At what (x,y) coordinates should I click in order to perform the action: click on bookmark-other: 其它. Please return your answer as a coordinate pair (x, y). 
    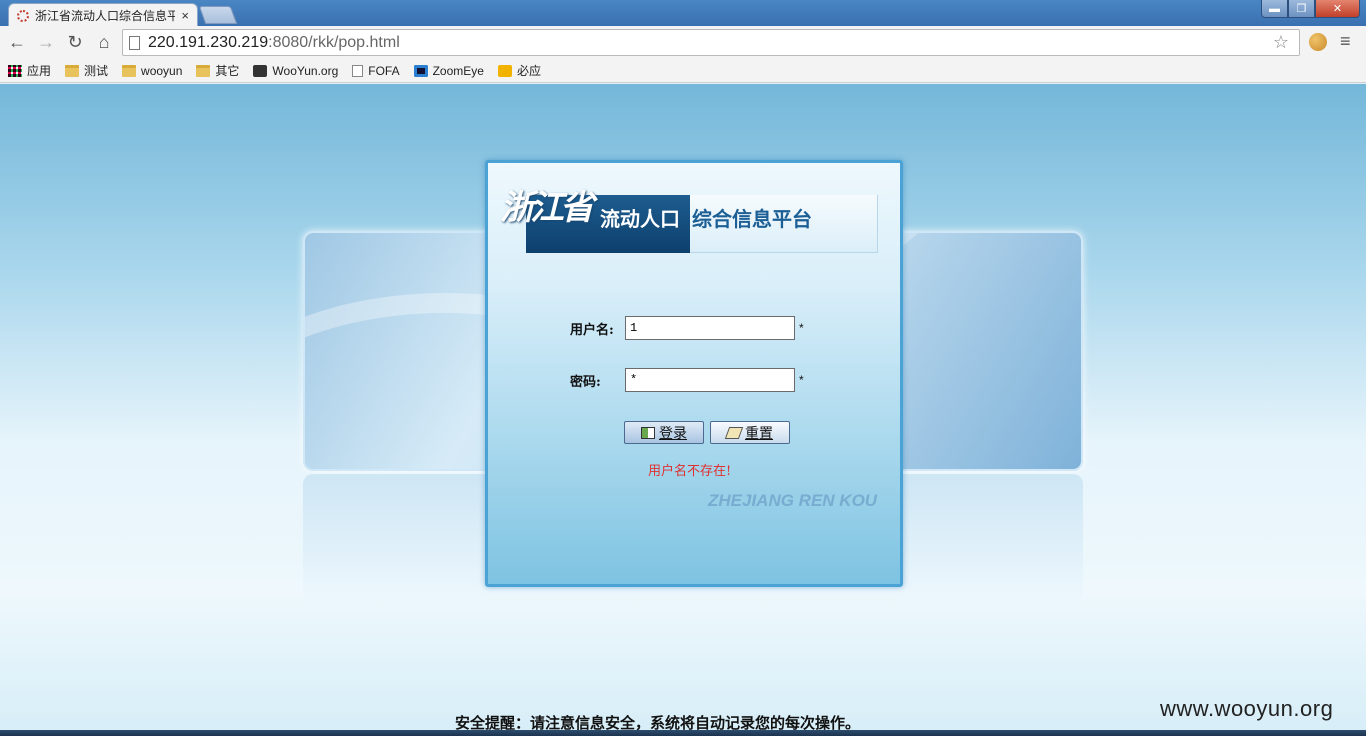
    Looking at the image, I should click on (217, 70).